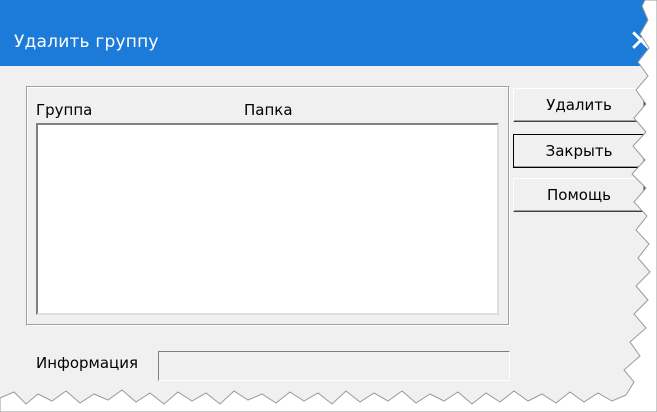 The width and height of the screenshot is (657, 412). Describe the element at coordinates (86, 42) in the screenshot. I see `window-title: Удалить группу` at that location.